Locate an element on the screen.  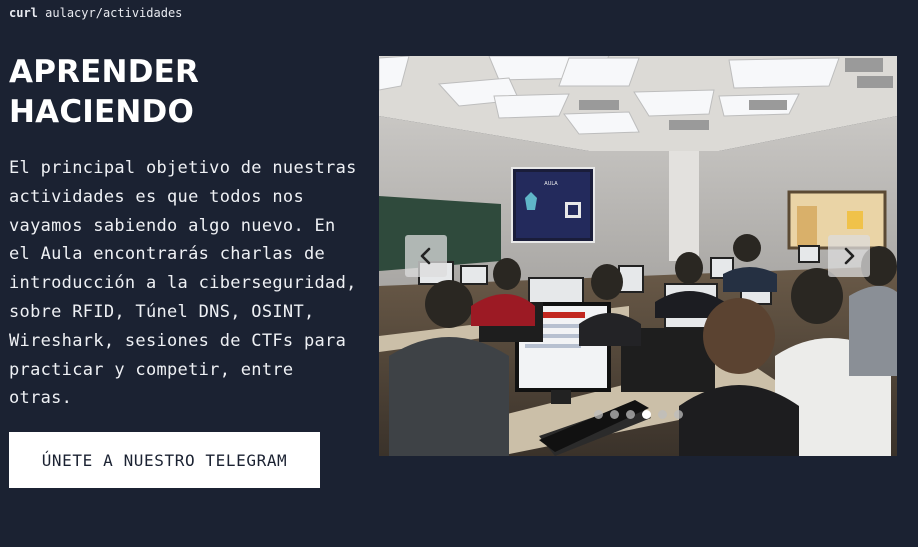
terminal-prompt: curl aulacyr/actividades is located at coordinates (95, 13).